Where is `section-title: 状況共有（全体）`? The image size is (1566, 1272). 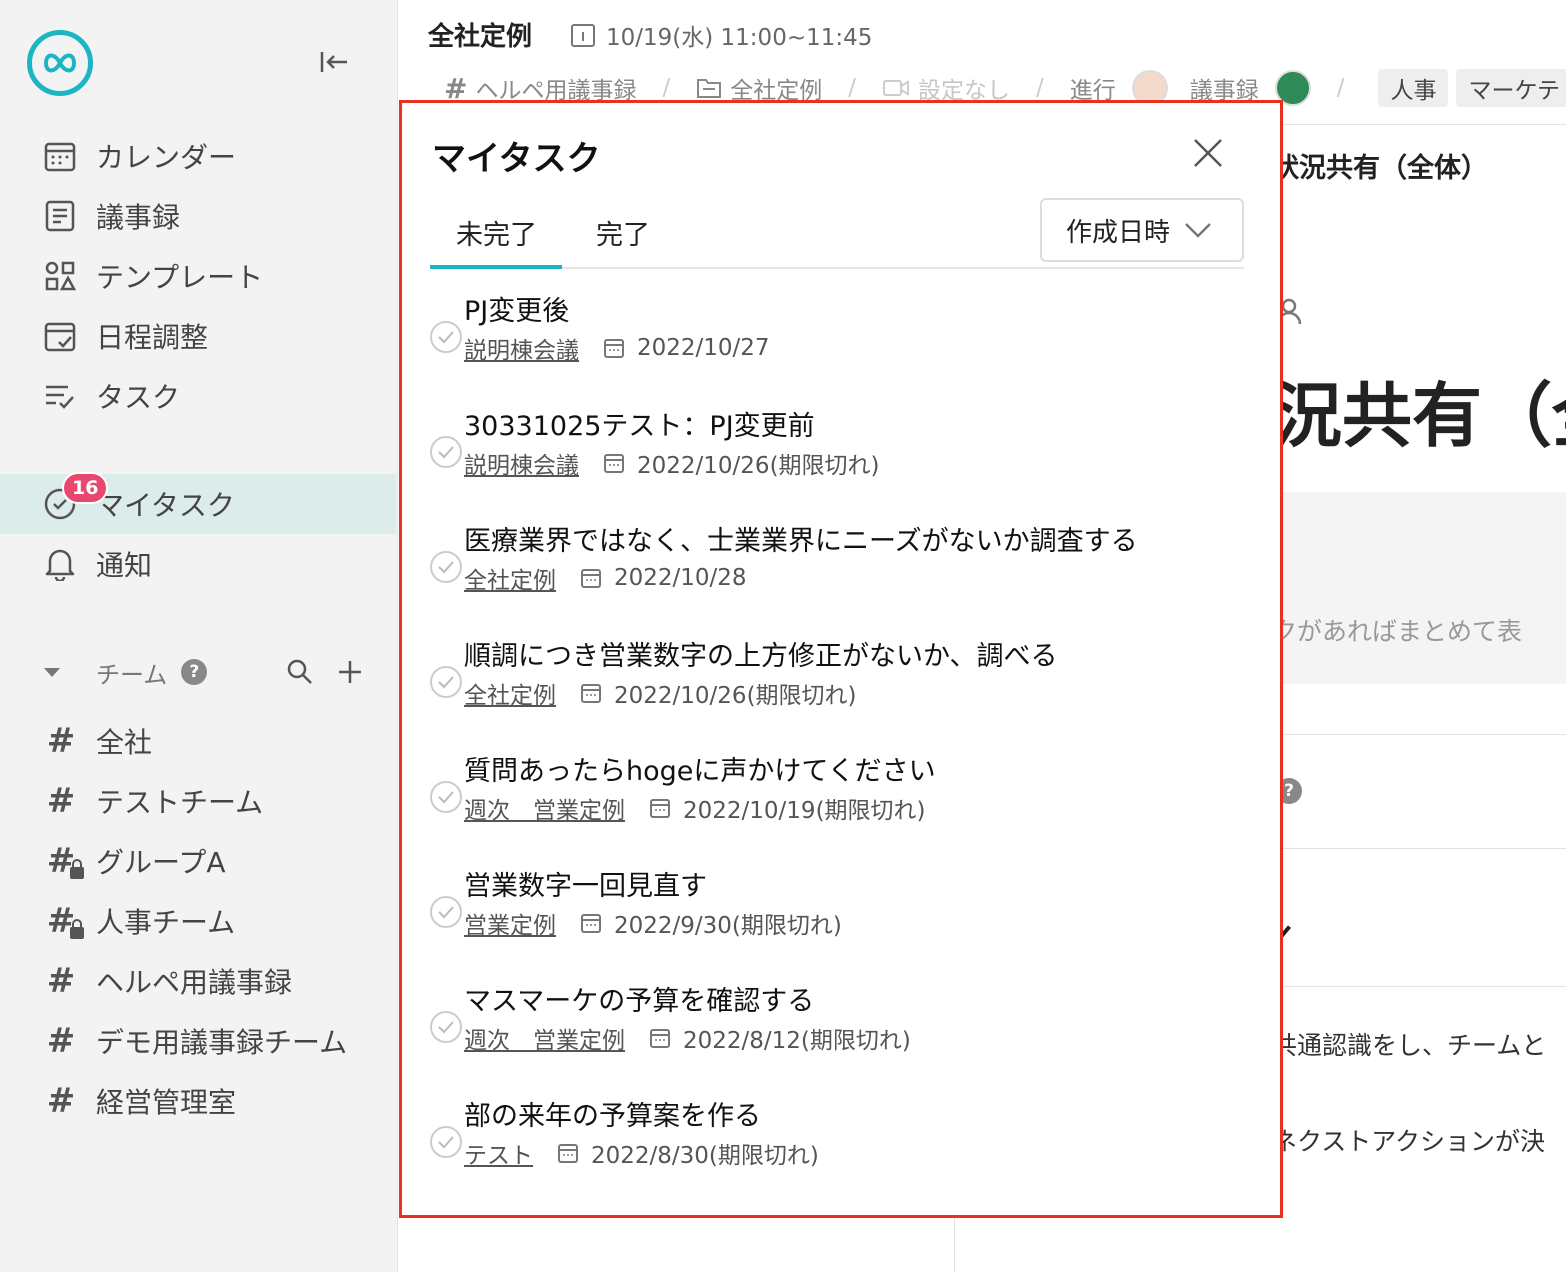
section-title: 状況共有（全体） is located at coordinates (1380, 168).